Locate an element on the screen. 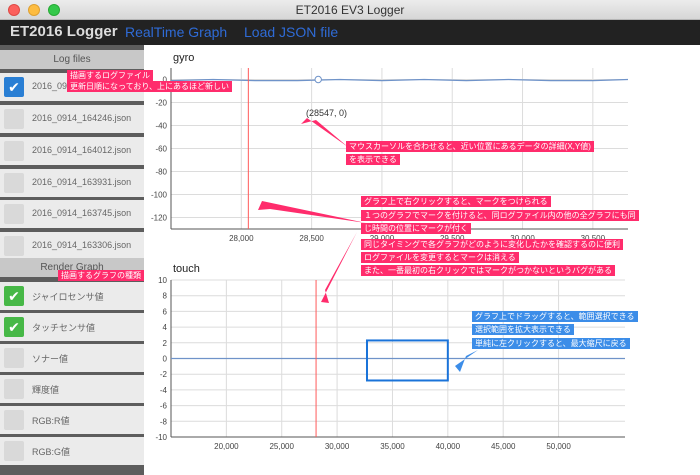 The width and height of the screenshot is (700, 475). annotation-mark-3: じ時間の位置にマークが付く is located at coordinates (416, 228).